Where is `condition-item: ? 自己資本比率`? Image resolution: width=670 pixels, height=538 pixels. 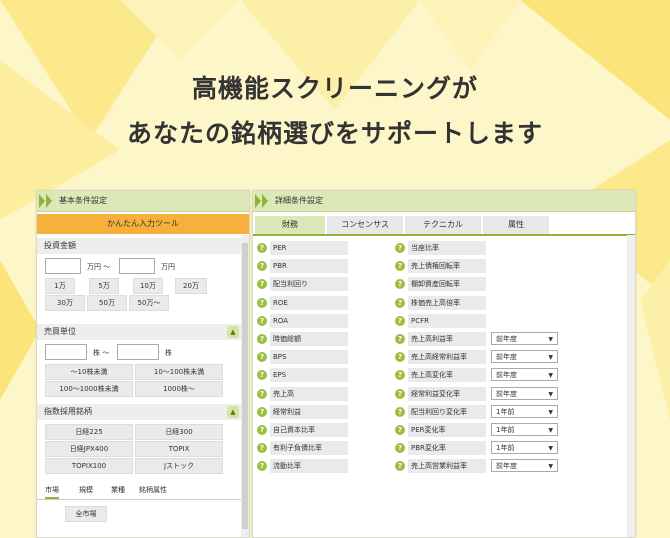
condition-item: ? 自己資本比率 is located at coordinates (305, 430).